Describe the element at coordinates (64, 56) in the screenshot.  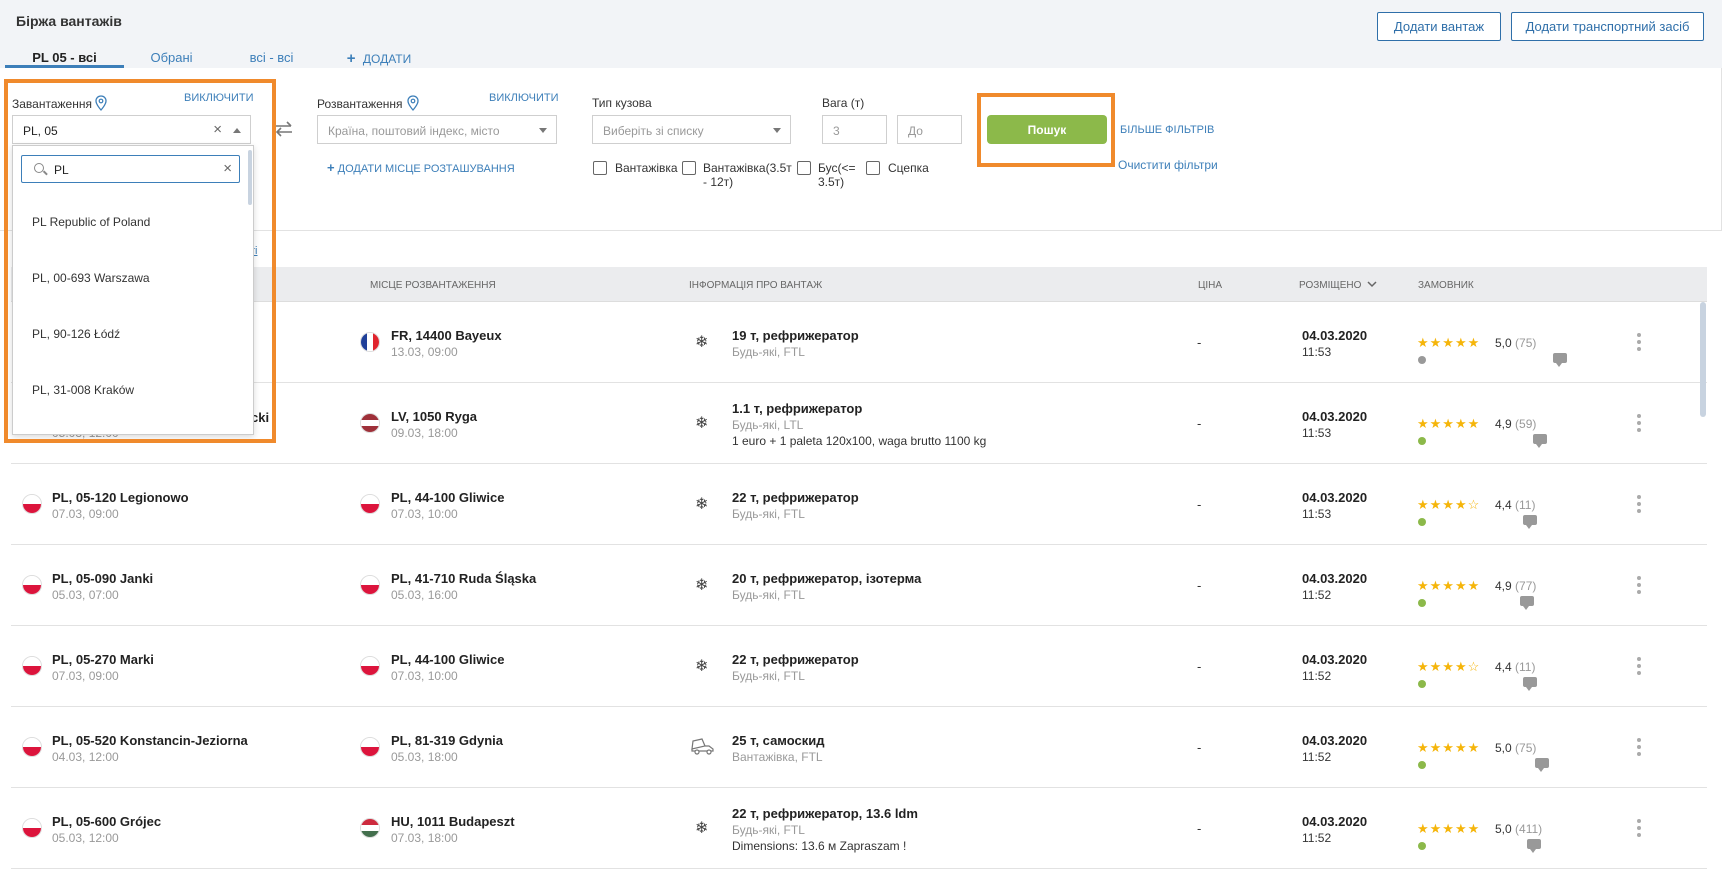
I see `tab-pl05-all: PL 05 - всі` at that location.